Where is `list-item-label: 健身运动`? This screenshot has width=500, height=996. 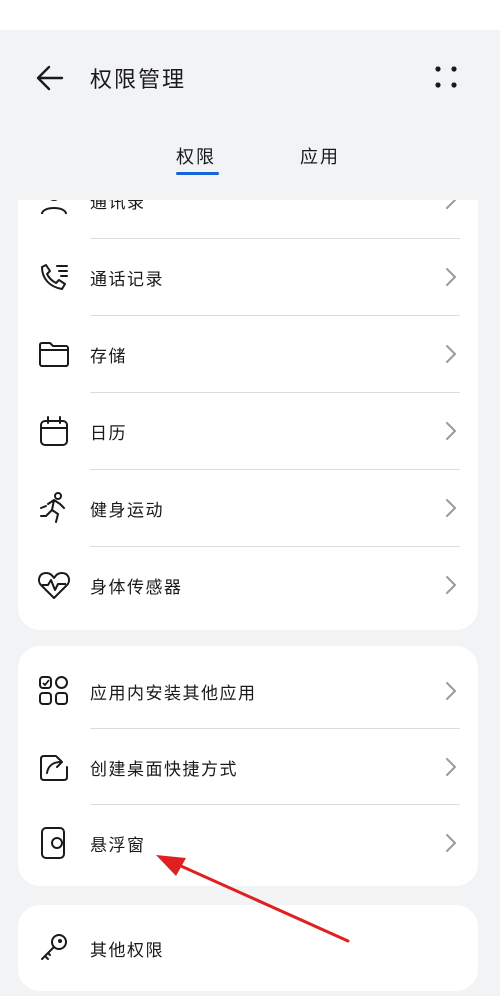
list-item-label: 健身运动 is located at coordinates (127, 511).